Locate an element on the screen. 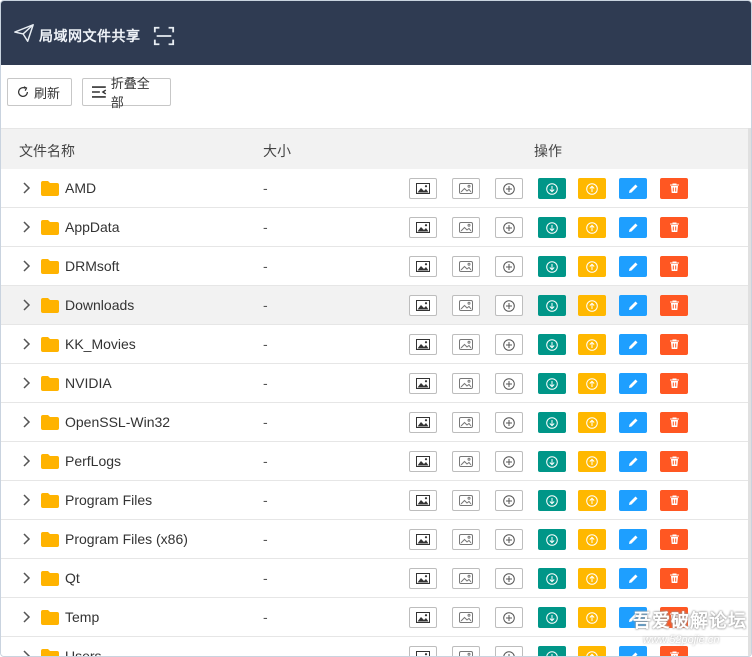 Image resolution: width=752 pixels, height=657 pixels. file-name: KK_Movies is located at coordinates (100, 344).